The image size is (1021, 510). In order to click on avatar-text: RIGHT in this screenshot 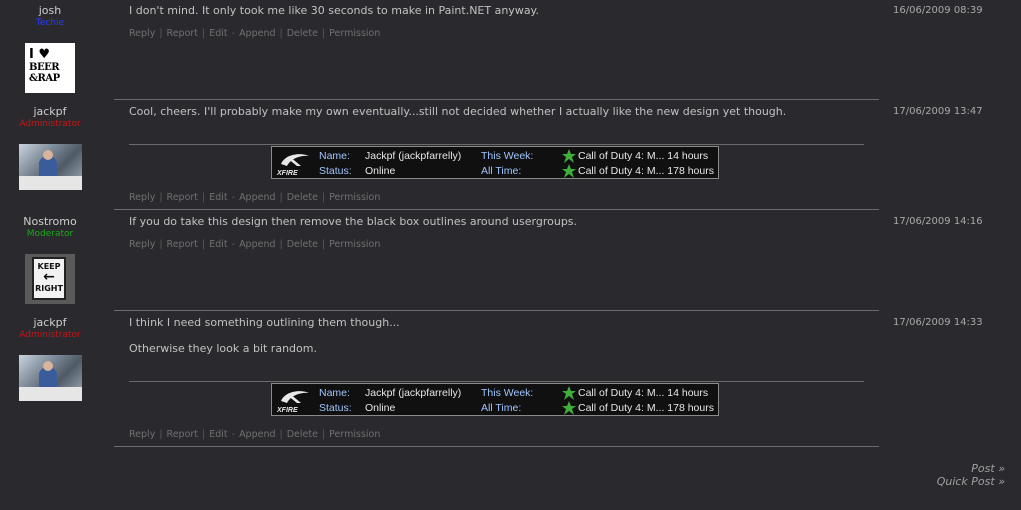, I will do `click(49, 288)`.